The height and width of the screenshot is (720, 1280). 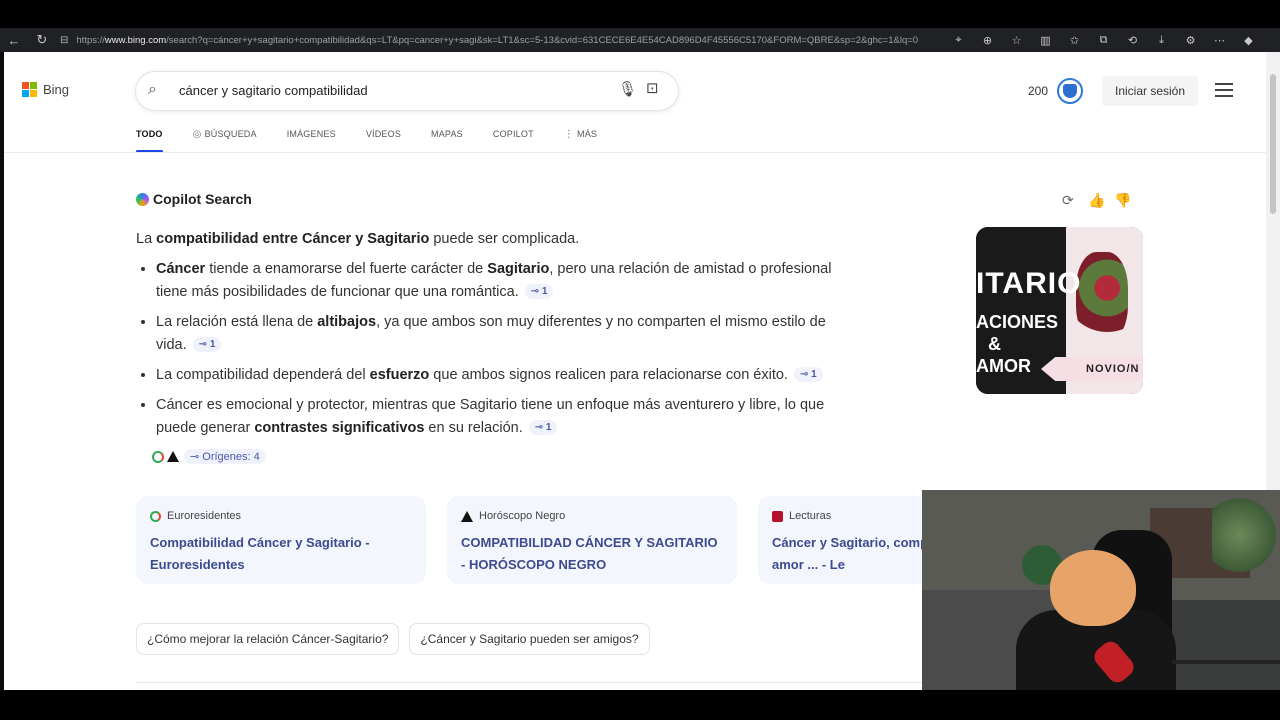 I want to click on location-icon: ⌖, so click(x=958, y=40).